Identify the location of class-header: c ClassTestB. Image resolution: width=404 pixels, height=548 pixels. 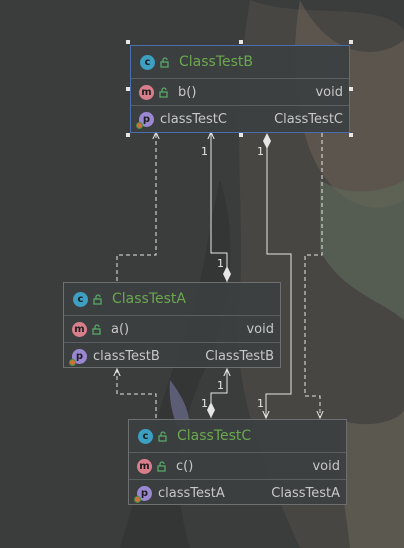
(240, 62).